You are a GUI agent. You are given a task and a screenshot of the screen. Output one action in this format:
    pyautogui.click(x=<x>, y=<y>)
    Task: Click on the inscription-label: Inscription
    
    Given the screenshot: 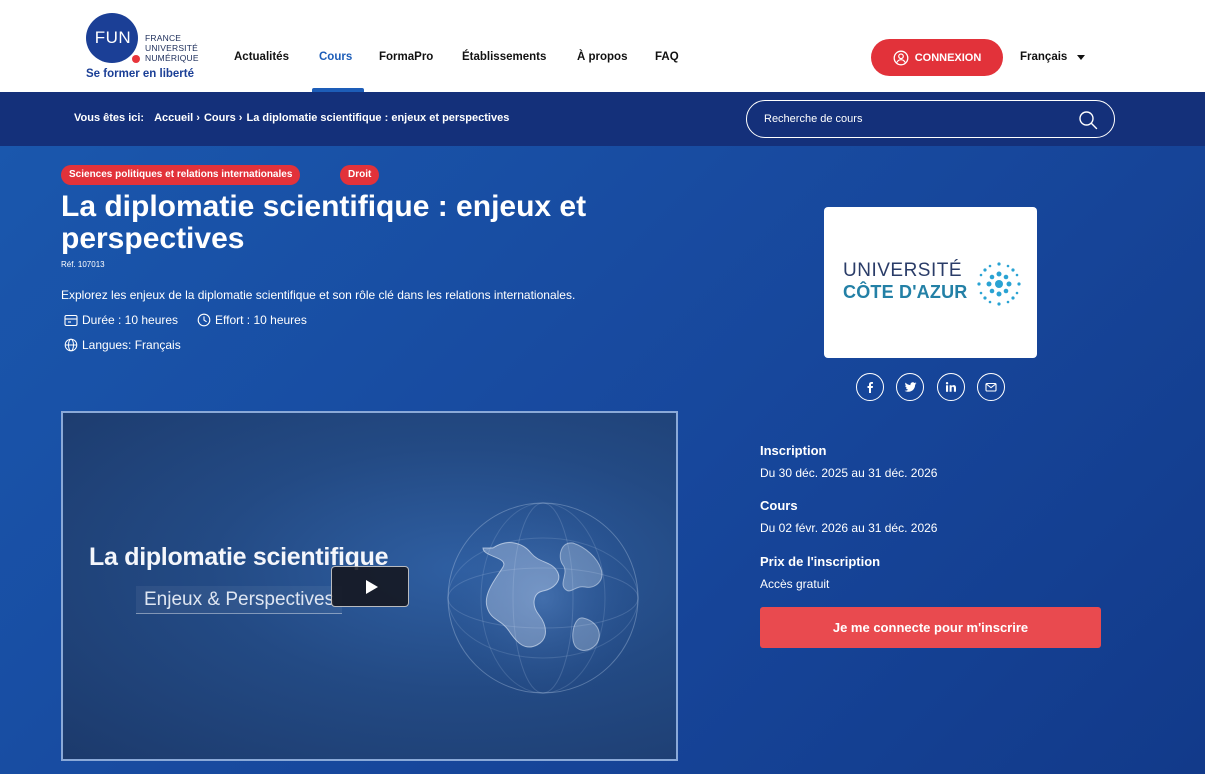 What is the action you would take?
    pyautogui.click(x=793, y=450)
    